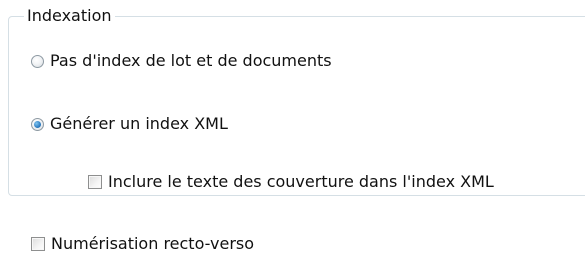 This screenshot has height=262, width=585. Describe the element at coordinates (37, 61) in the screenshot. I see `radio-button-unselected` at that location.